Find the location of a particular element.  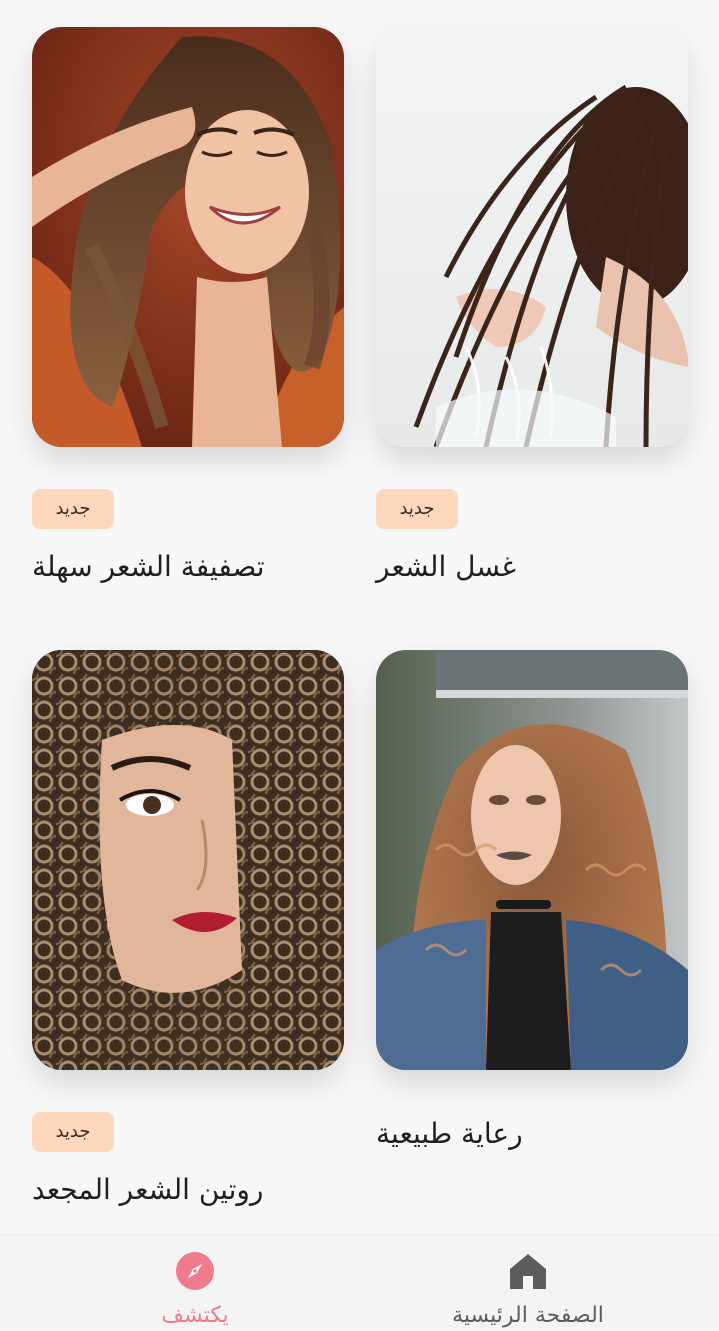

card-image-woman-smiling is located at coordinates (188, 237).